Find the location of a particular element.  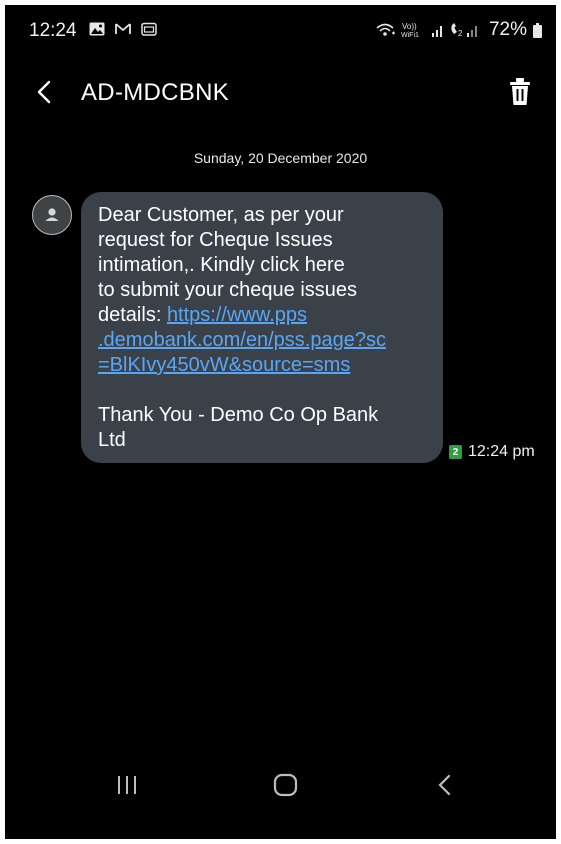

message-link: https://www.pps is located at coordinates (237, 315).